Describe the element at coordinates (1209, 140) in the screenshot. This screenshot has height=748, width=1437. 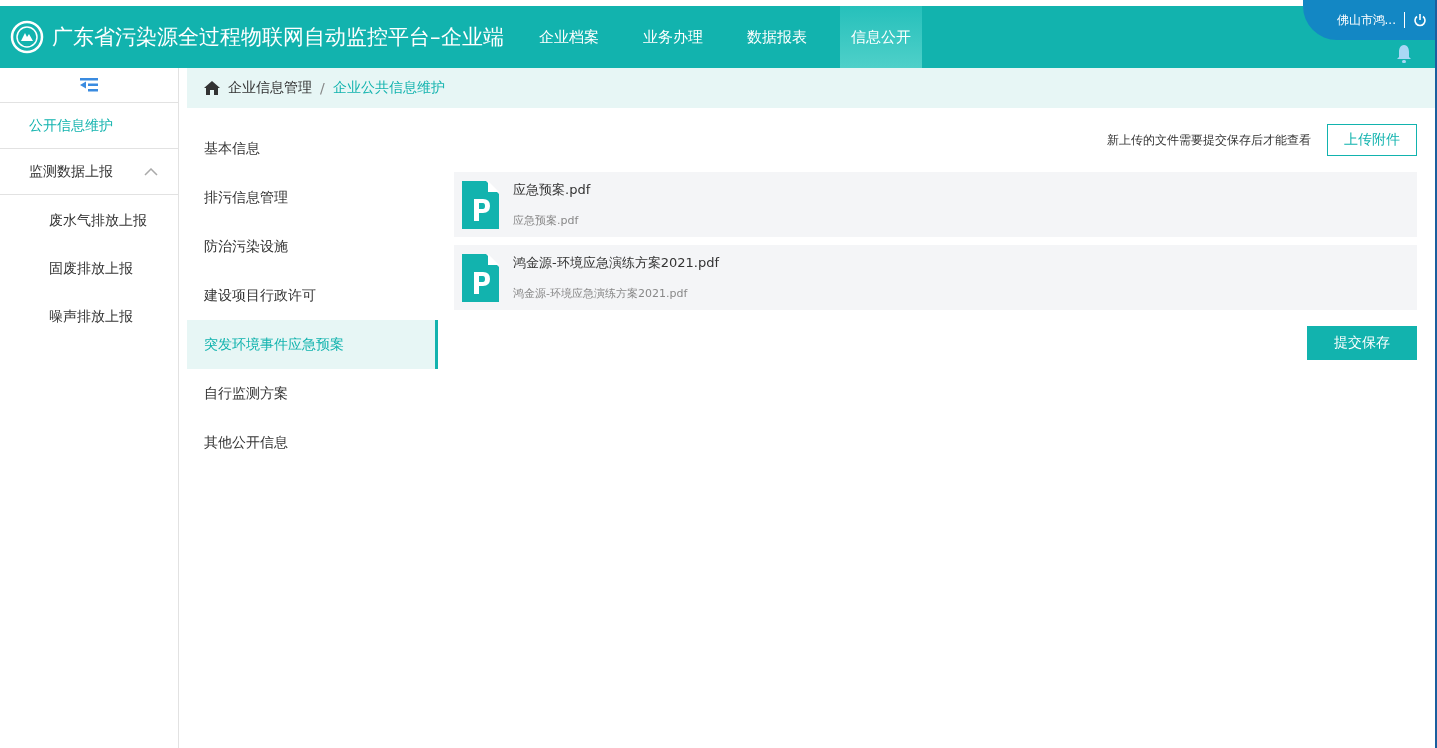
I see `upload-hint: 新上传的文件需要提交保存后才能查看` at that location.